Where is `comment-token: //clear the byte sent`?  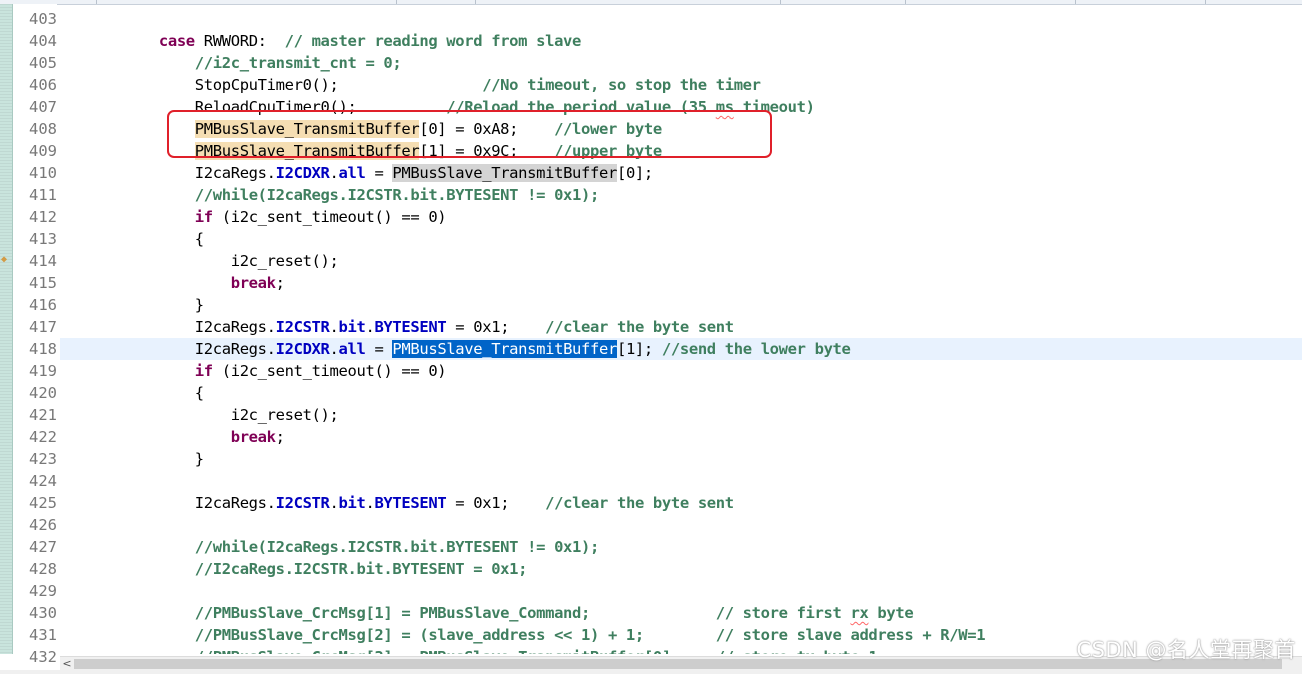
comment-token: //clear the byte sent is located at coordinates (639, 503).